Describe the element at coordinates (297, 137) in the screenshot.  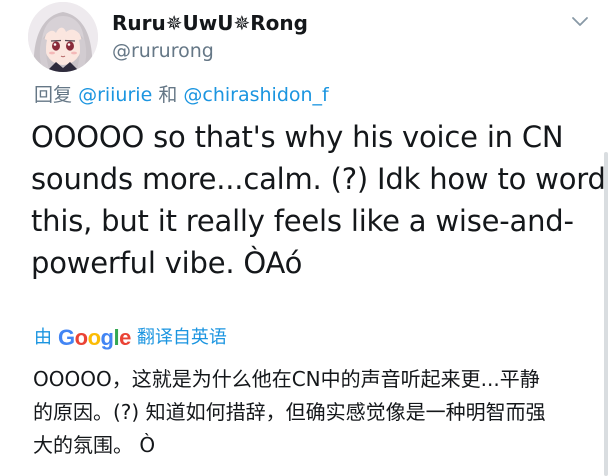
I see `tweet-text-line: OOOOO so that's why his voice in CN` at that location.